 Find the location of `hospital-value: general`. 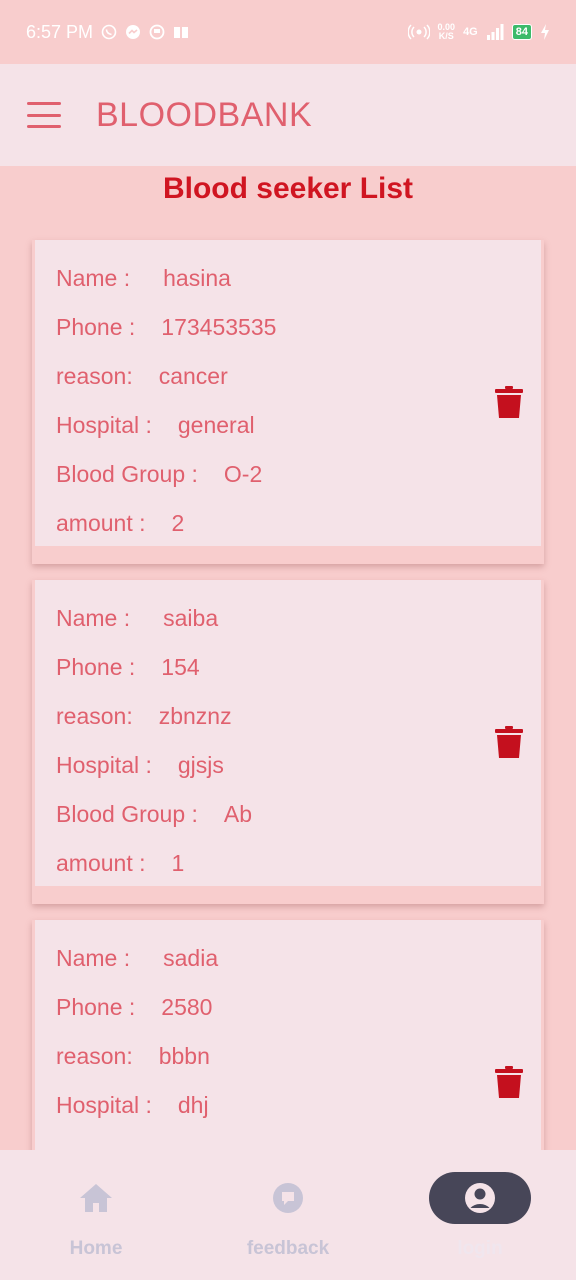

hospital-value: general is located at coordinates (216, 425).